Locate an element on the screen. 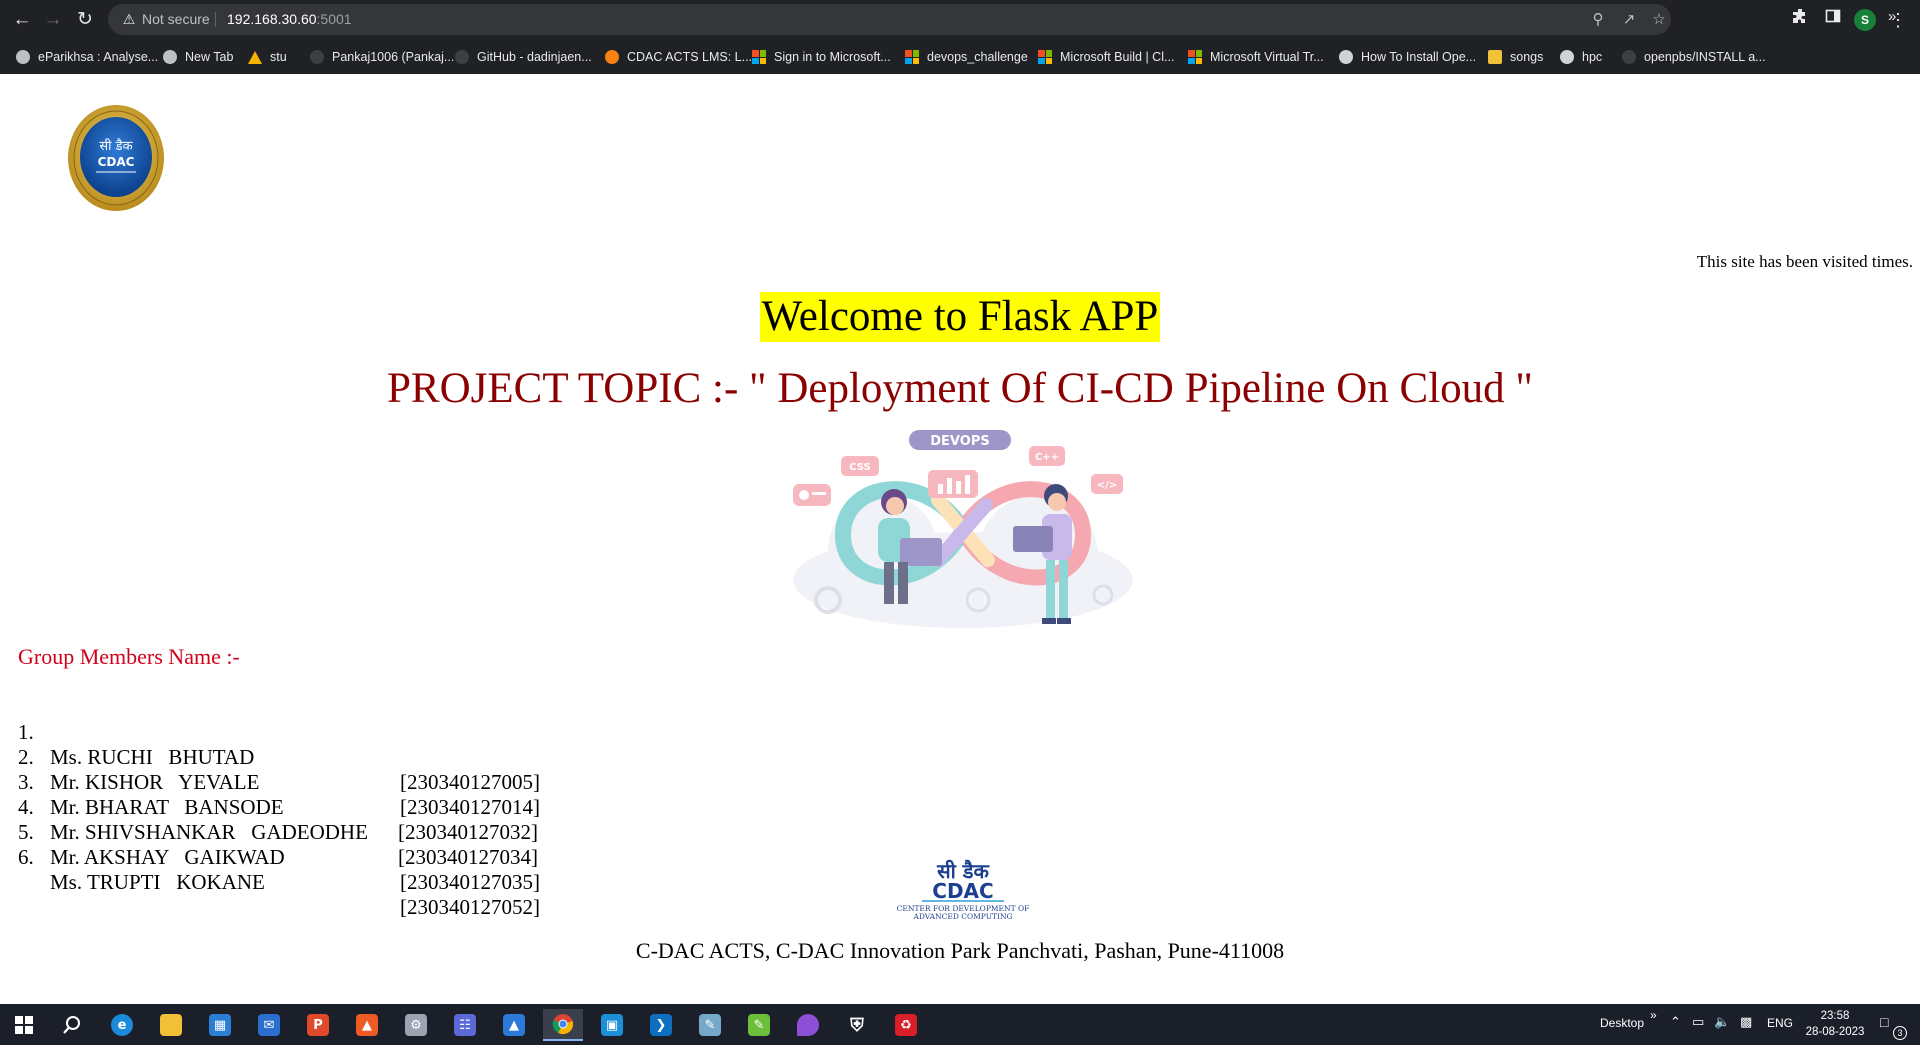  bookmark-star-icon: ☆ is located at coordinates (1659, 20).